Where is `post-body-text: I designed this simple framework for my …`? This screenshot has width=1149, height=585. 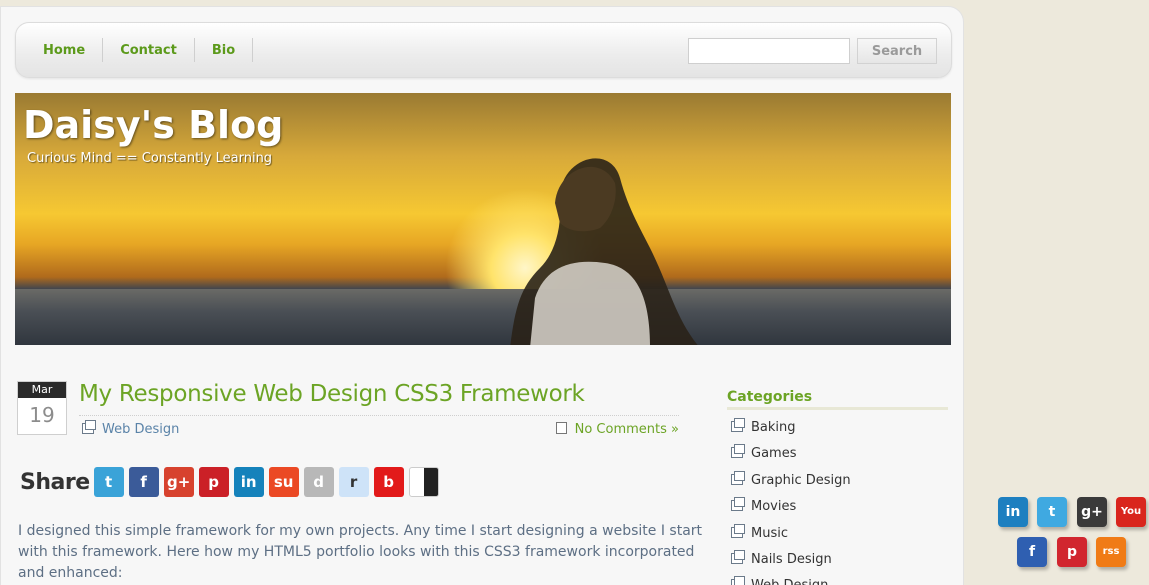 post-body-text: I designed this simple framework for my … is located at coordinates (360, 552).